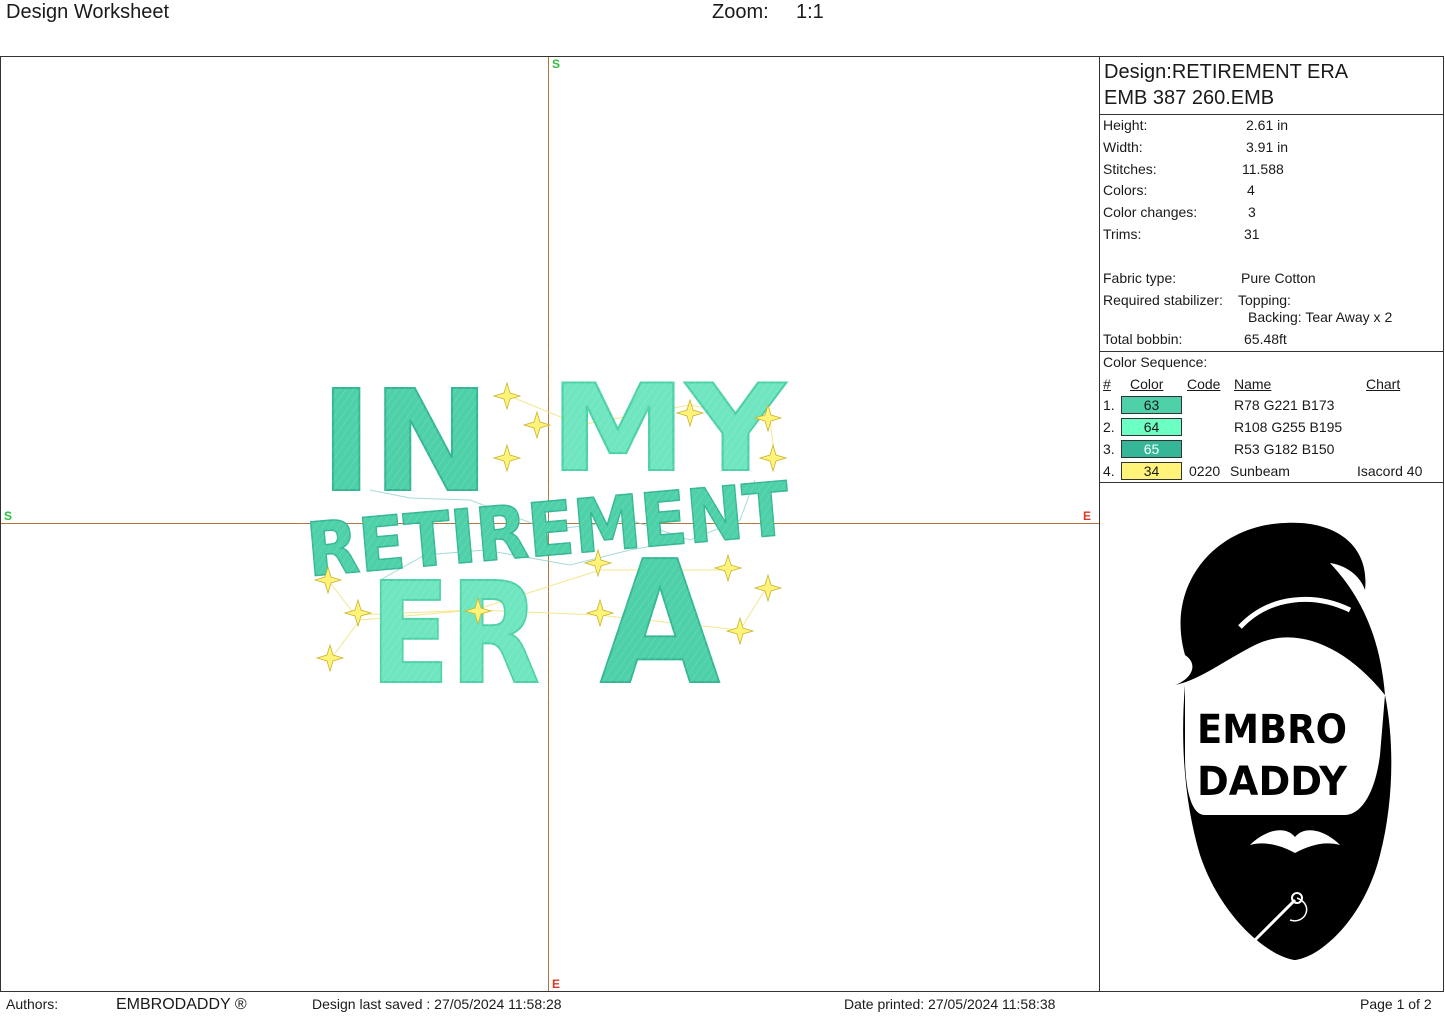 The height and width of the screenshot is (1018, 1445). What do you see at coordinates (1163, 300) in the screenshot?
I see `stabilizer-label: Required stabilizer:` at bounding box center [1163, 300].